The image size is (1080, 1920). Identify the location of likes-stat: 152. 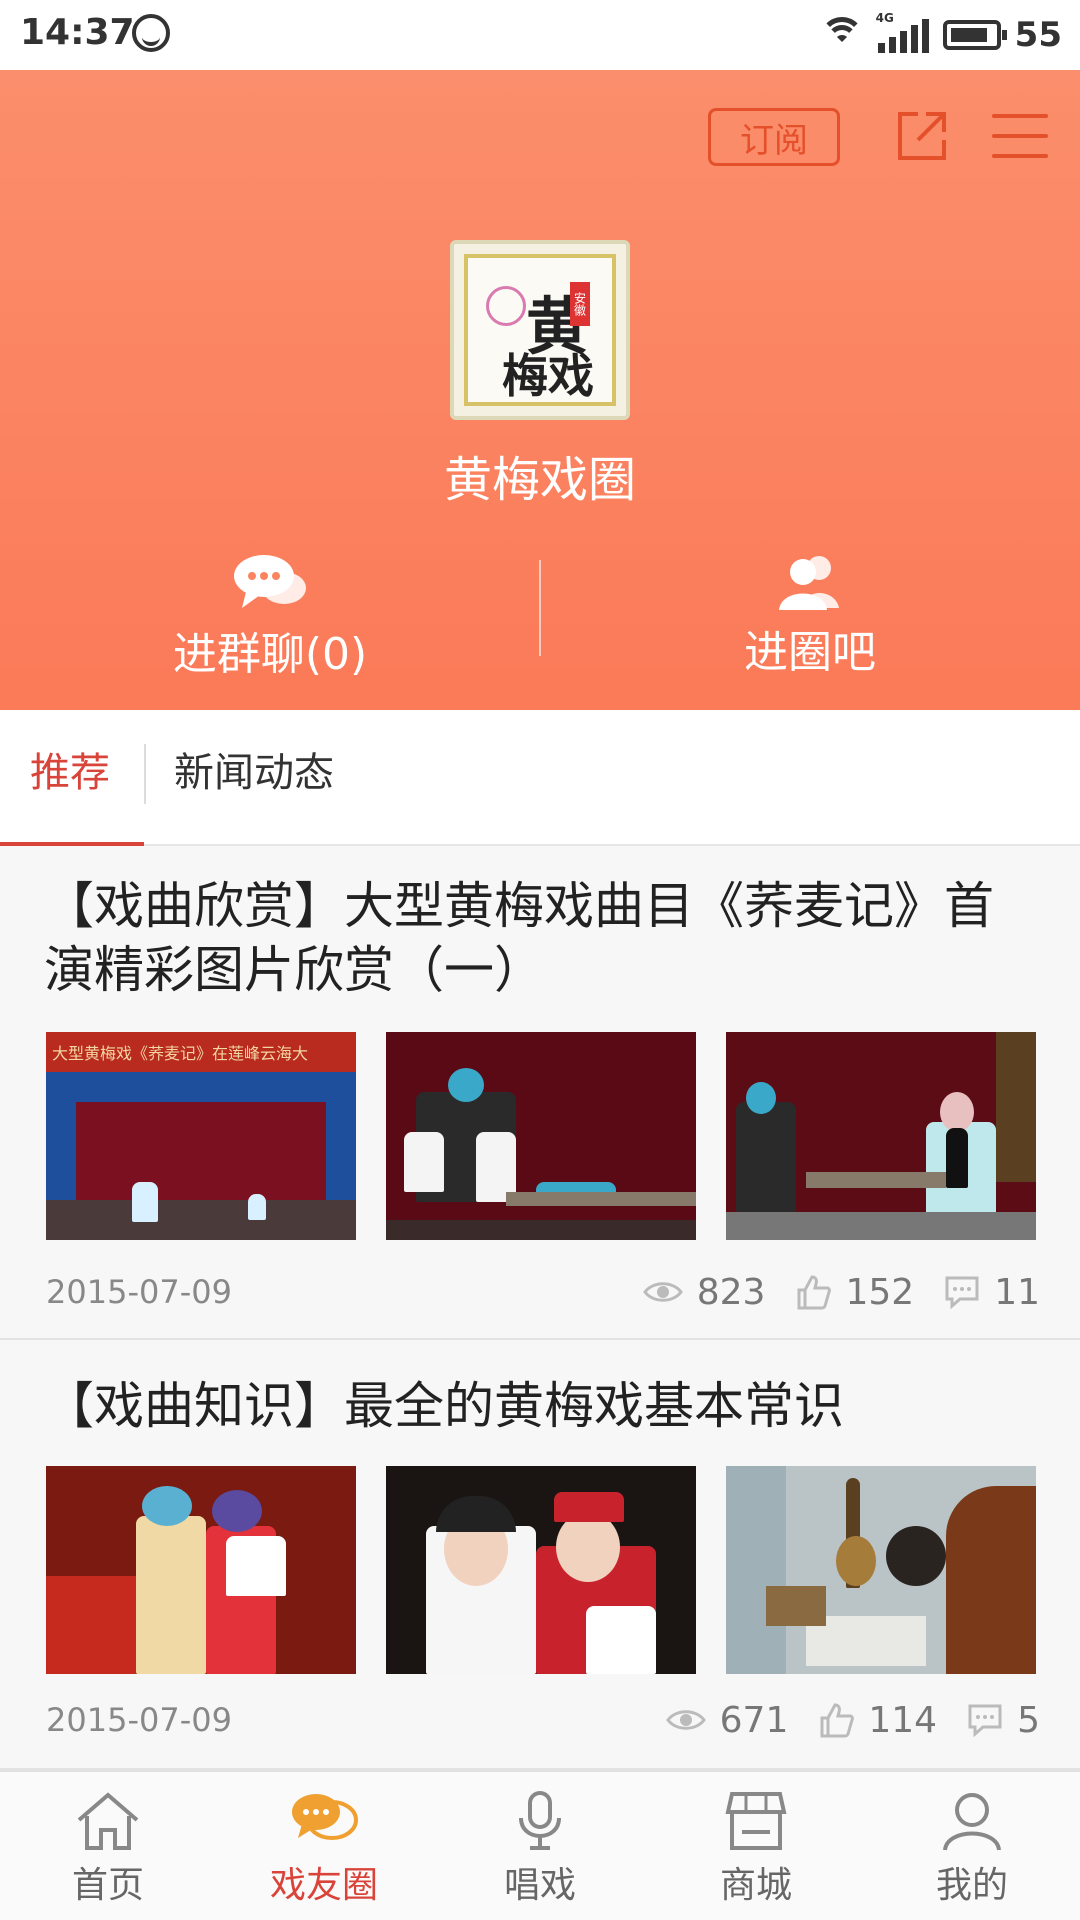
(854, 1292).